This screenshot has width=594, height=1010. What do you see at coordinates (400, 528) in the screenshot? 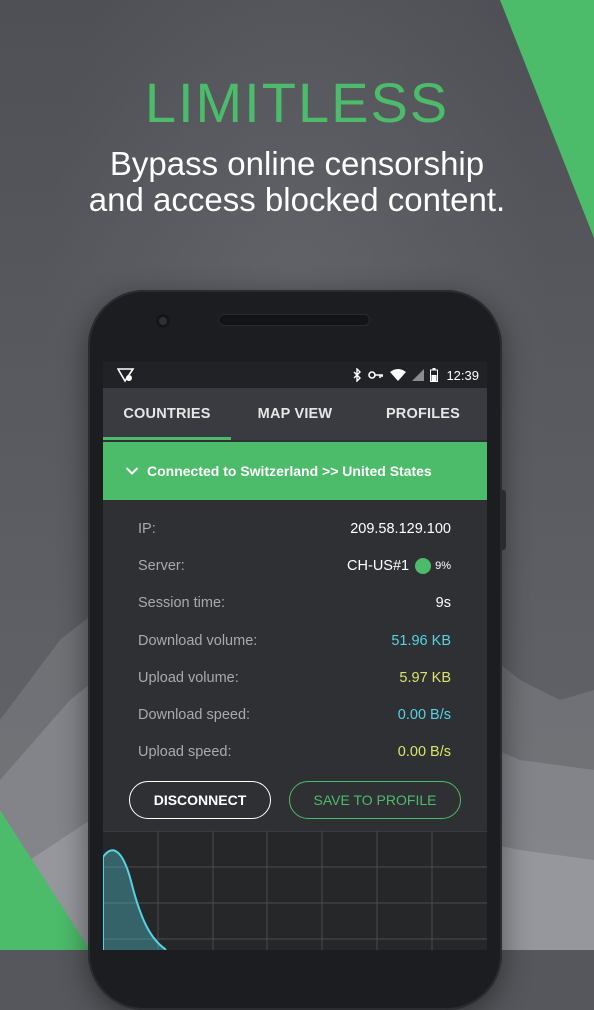
I see `ip-value: 209.58.129.100` at bounding box center [400, 528].